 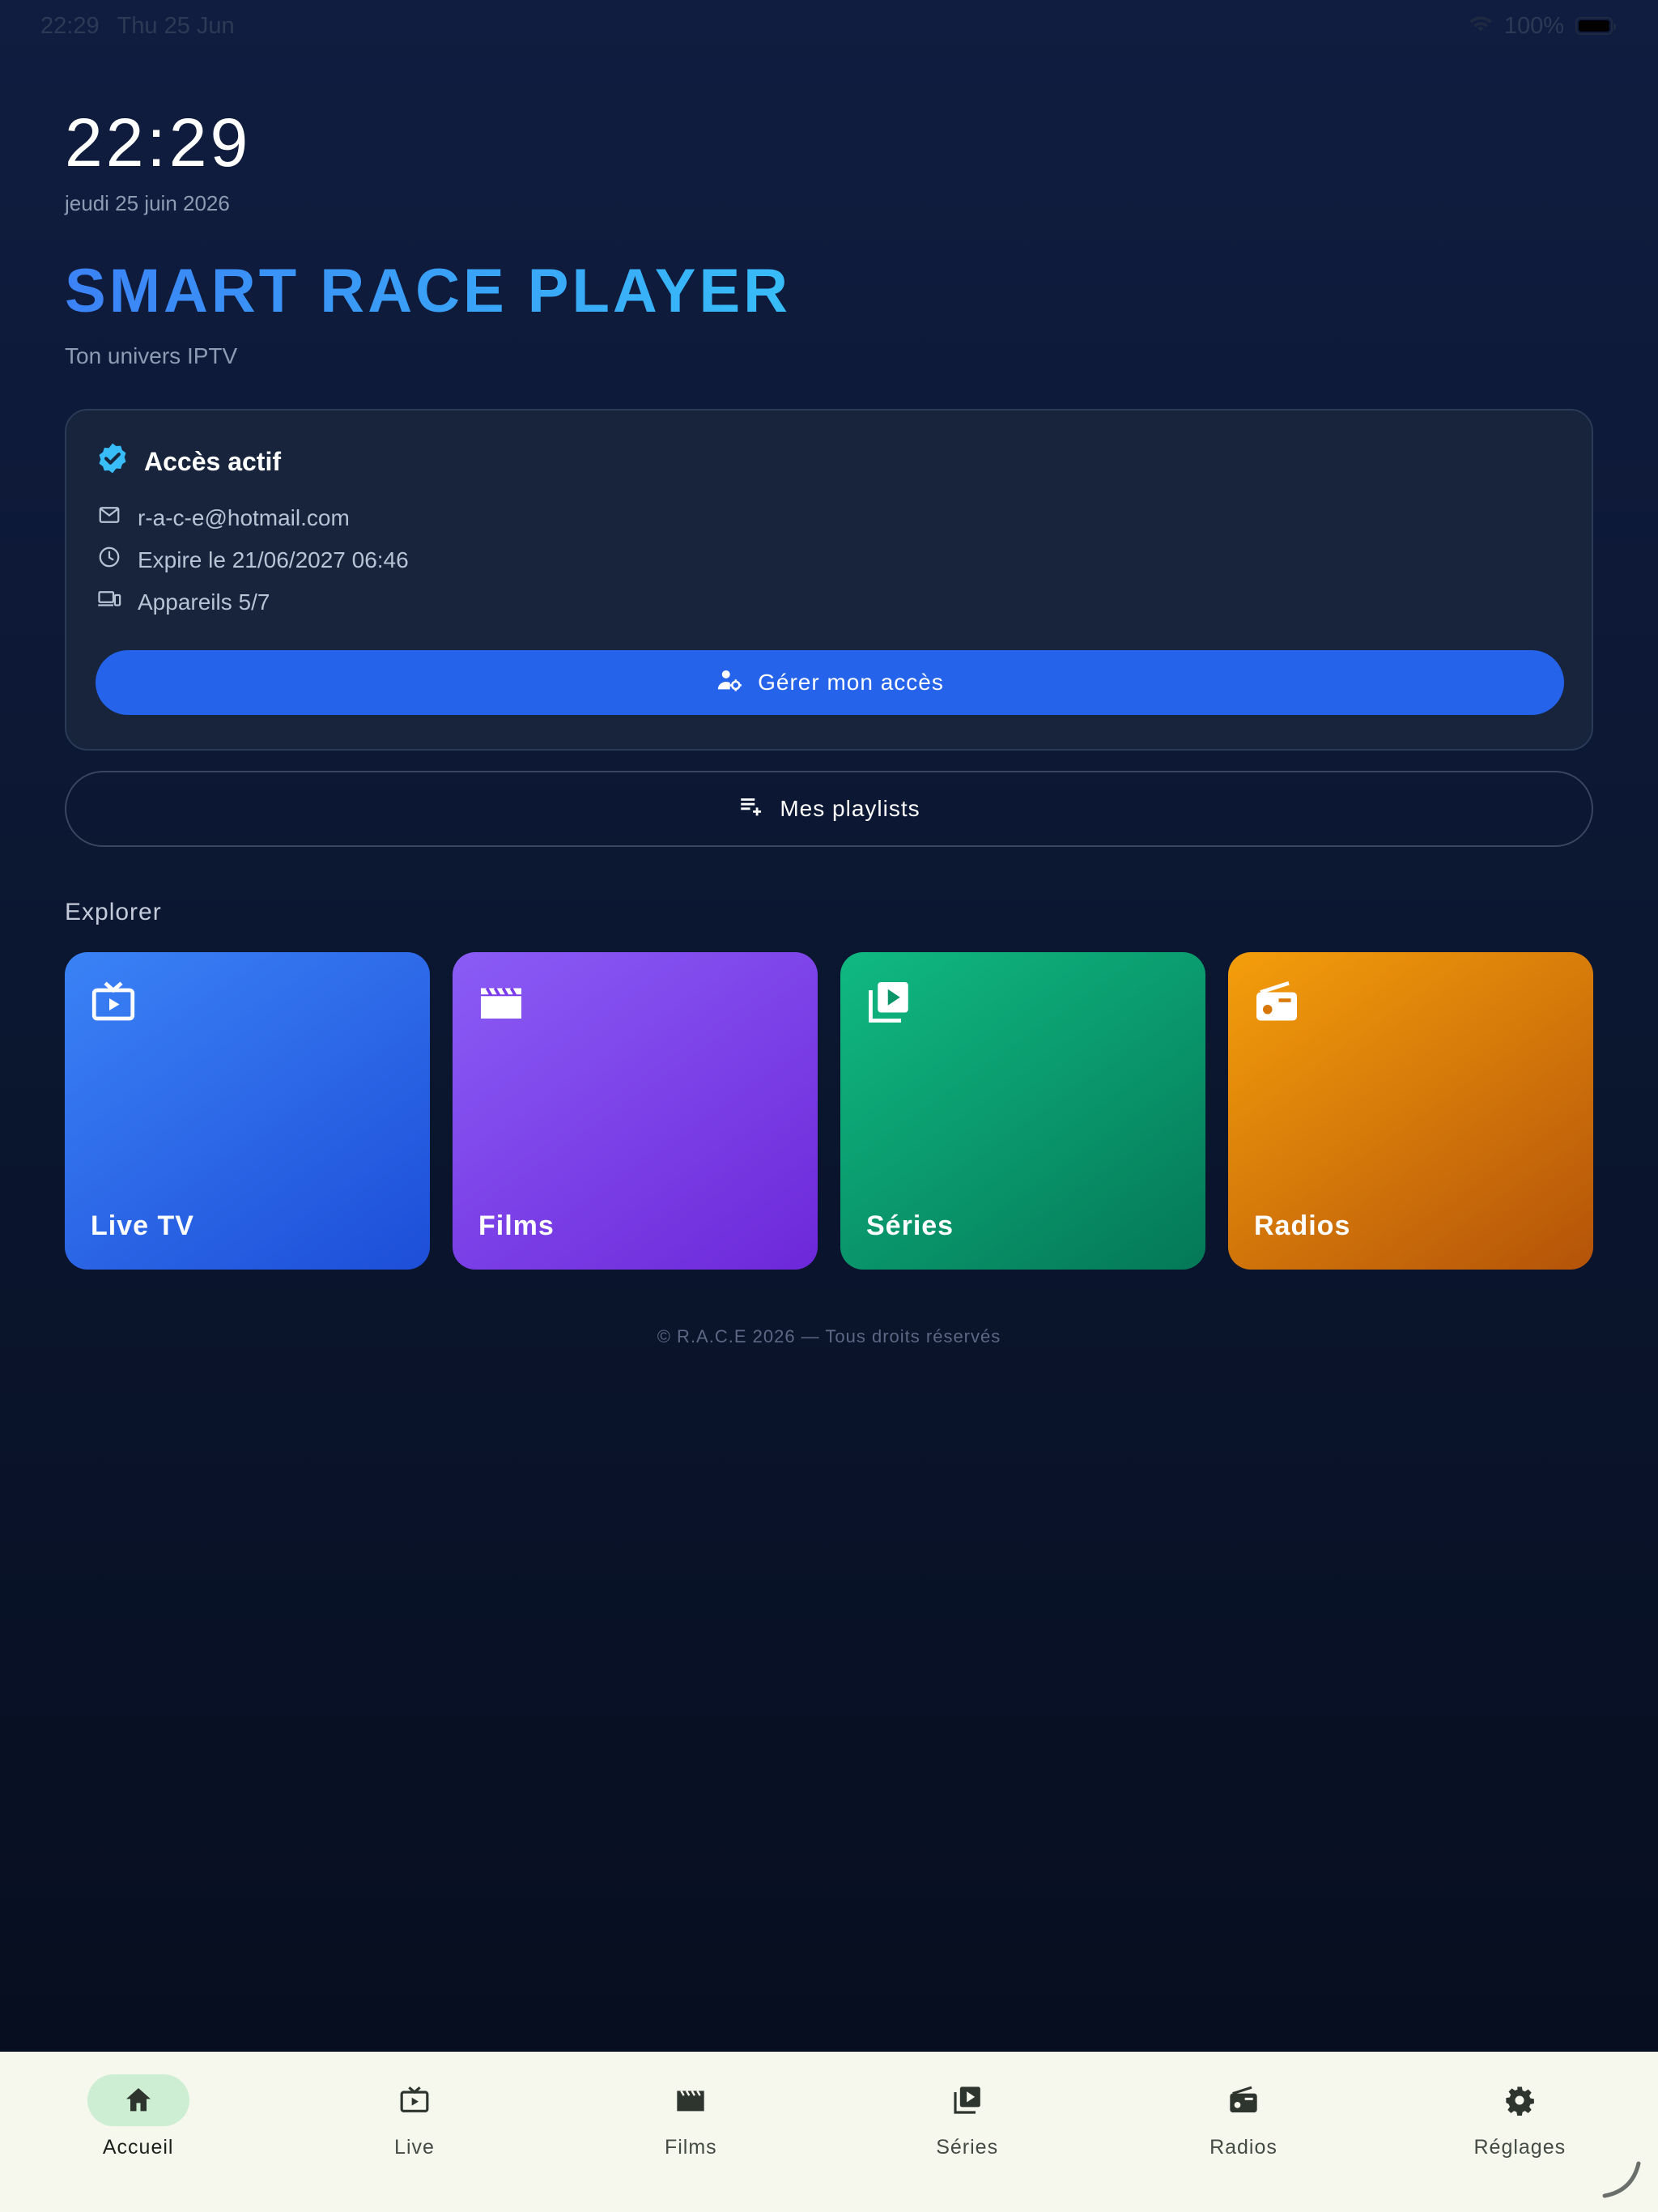 What do you see at coordinates (109, 602) in the screenshot?
I see `devices-icon` at bounding box center [109, 602].